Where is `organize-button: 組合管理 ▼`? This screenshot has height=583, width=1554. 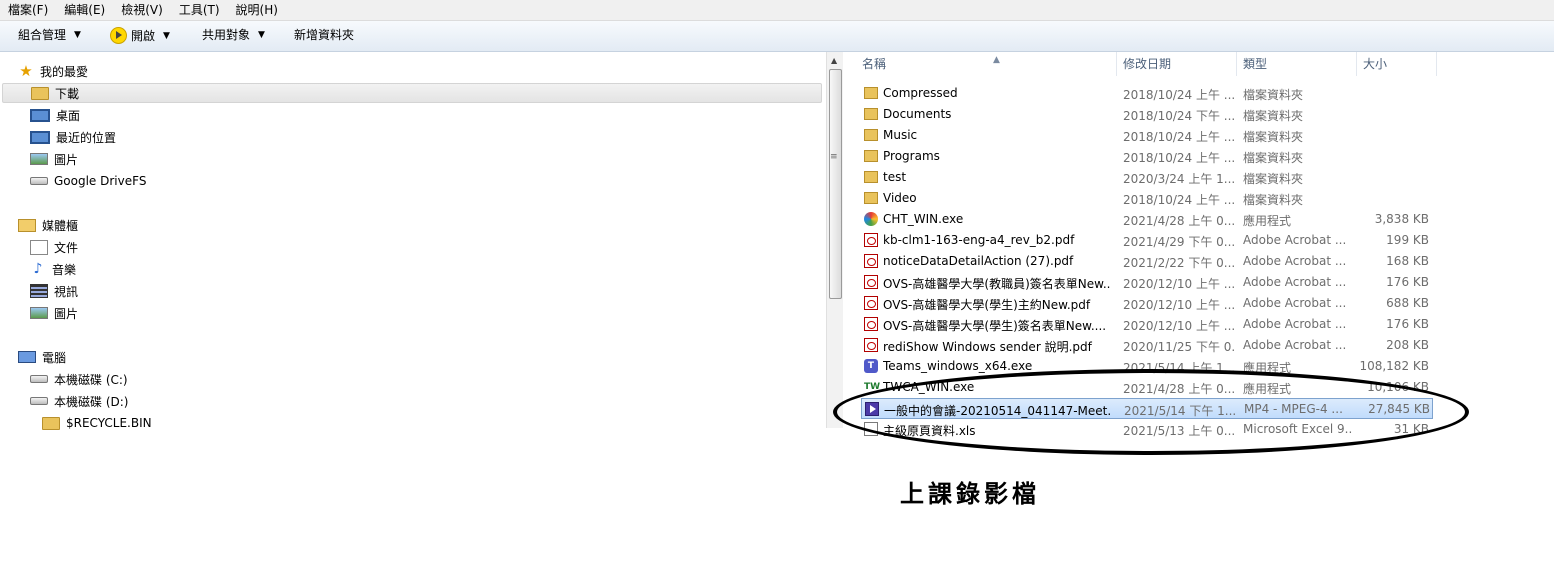
organize-button: 組合管理 ▼ is located at coordinates (49, 35).